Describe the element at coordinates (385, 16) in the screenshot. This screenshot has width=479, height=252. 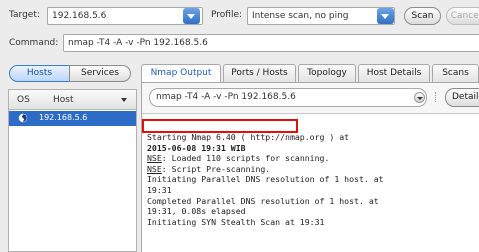
I see `profile-dropdown-button` at that location.